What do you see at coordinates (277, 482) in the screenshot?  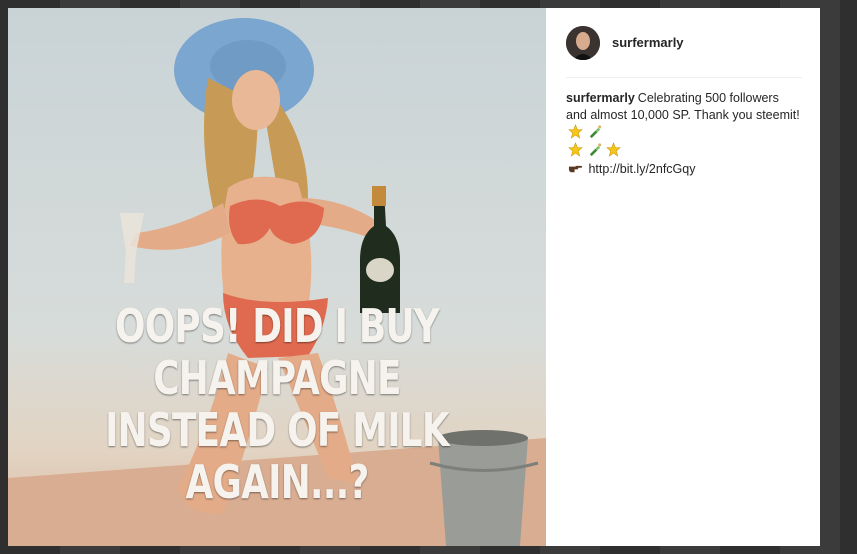 I see `meme-line: AGAIN...?` at bounding box center [277, 482].